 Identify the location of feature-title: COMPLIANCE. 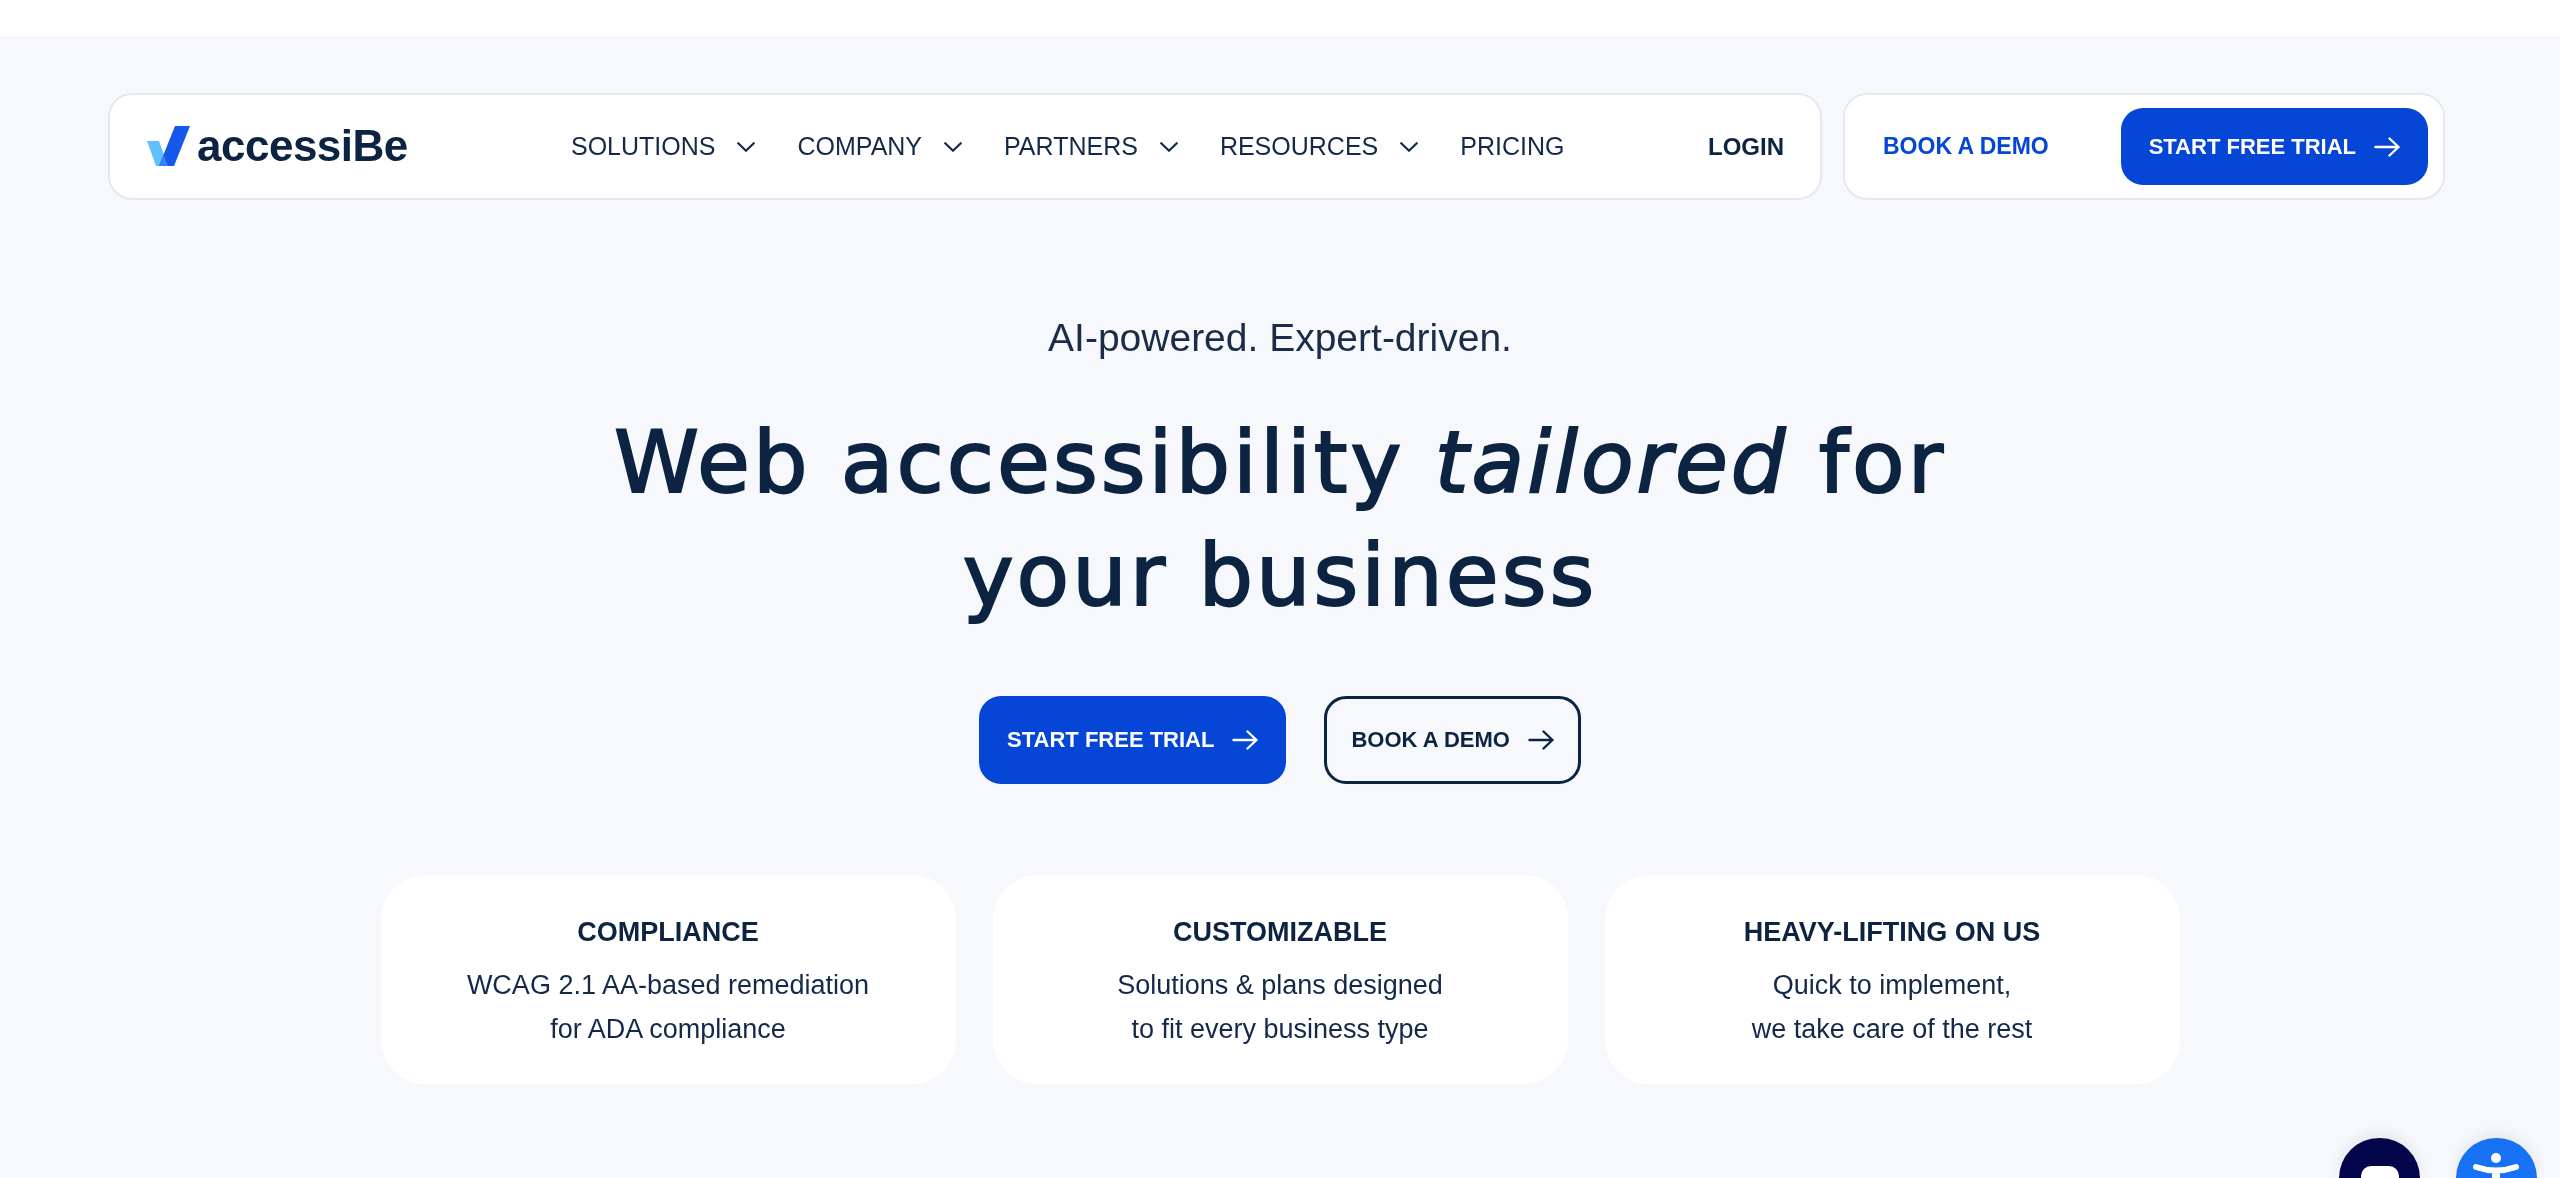
(668, 932).